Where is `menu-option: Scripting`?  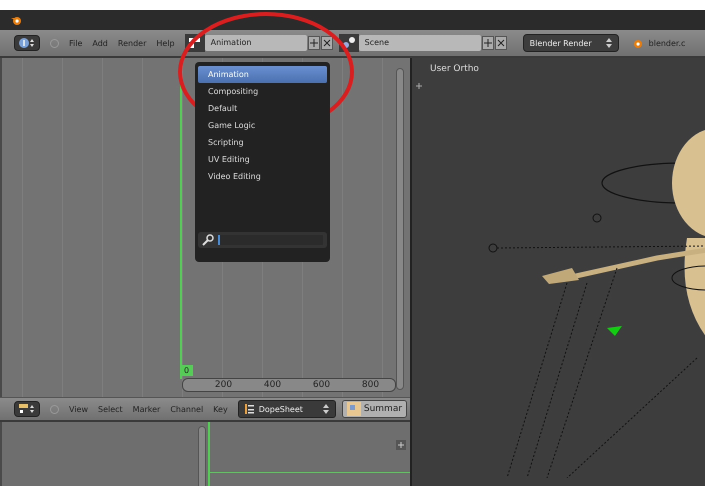
menu-option: Scripting is located at coordinates (262, 142).